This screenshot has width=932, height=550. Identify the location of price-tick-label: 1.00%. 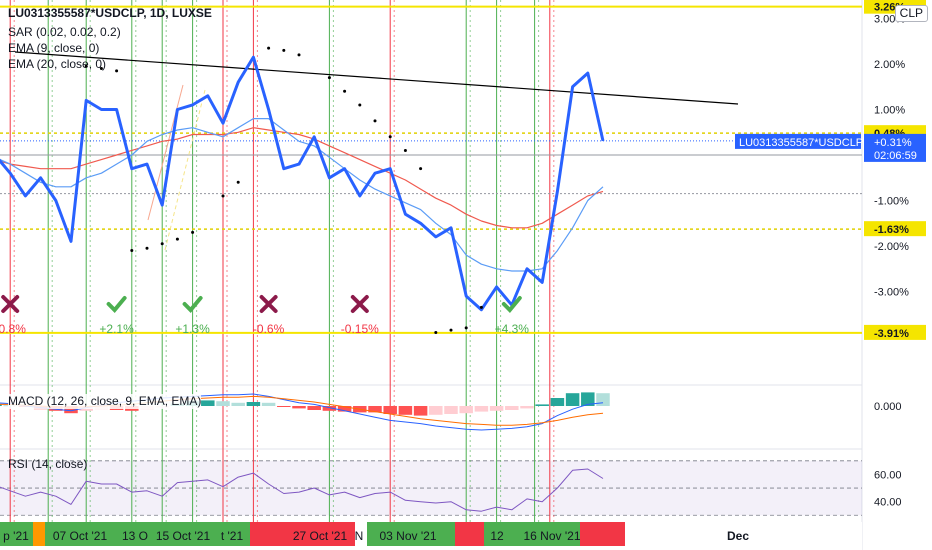
(889, 111).